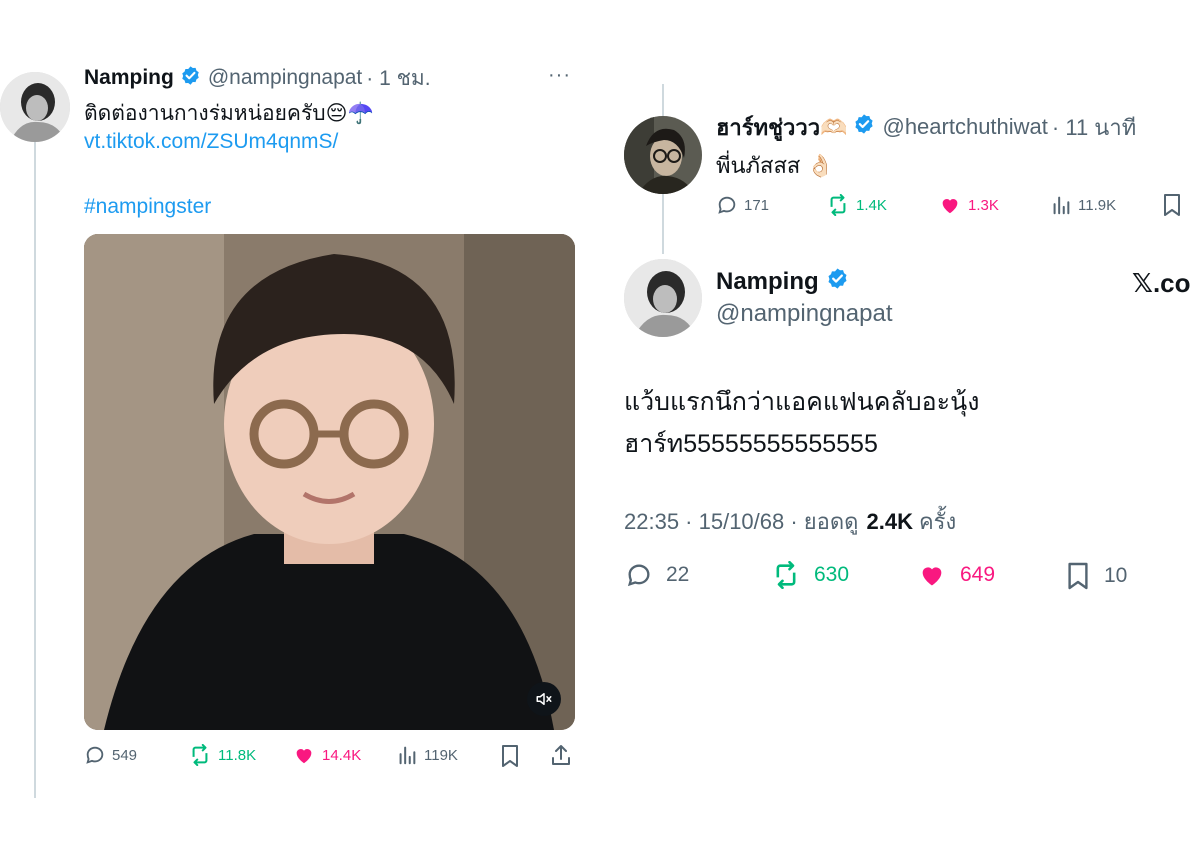 The height and width of the screenshot is (852, 1200). I want to click on bookmark-action: 10, so click(1096, 576).